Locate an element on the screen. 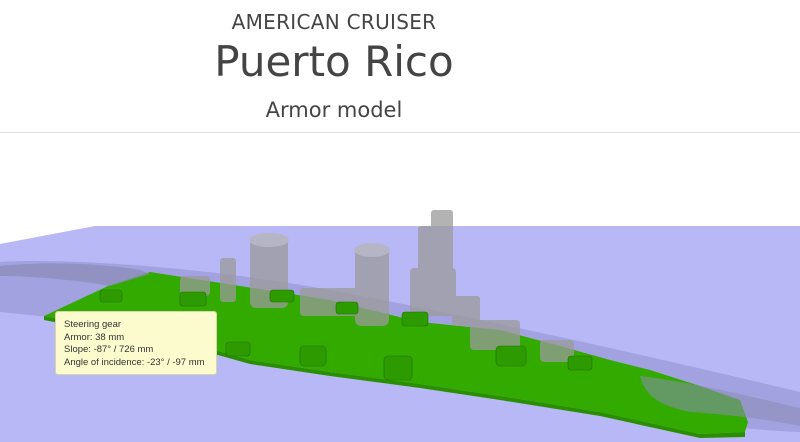 This screenshot has width=800, height=442. ship-name-title: Puerto Rico is located at coordinates (334, 61).